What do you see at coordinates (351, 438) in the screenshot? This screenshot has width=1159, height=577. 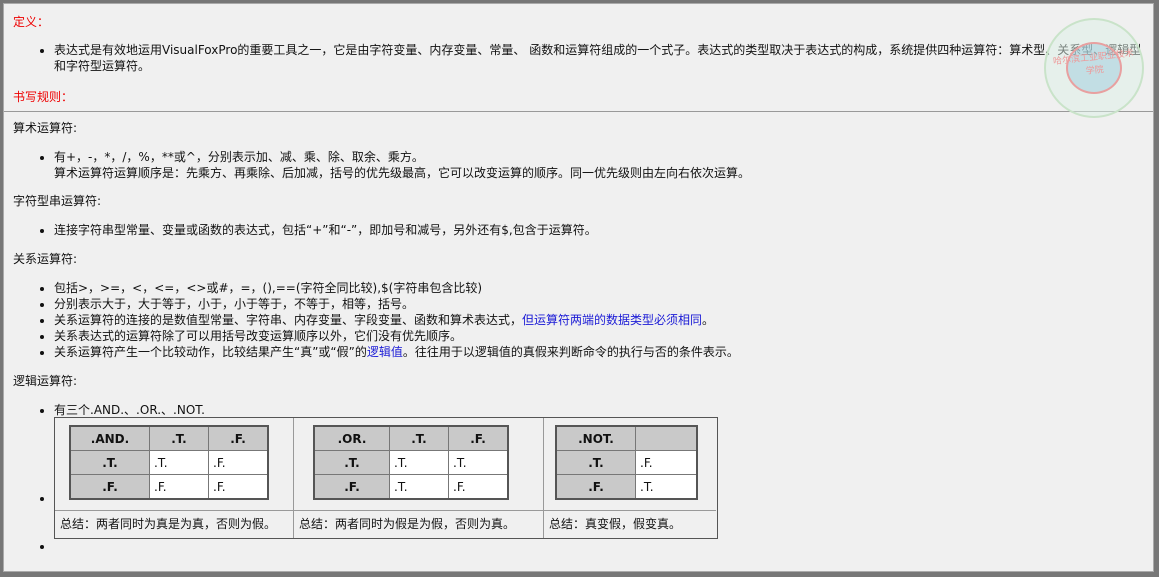 I see `table-header: .OR.` at bounding box center [351, 438].